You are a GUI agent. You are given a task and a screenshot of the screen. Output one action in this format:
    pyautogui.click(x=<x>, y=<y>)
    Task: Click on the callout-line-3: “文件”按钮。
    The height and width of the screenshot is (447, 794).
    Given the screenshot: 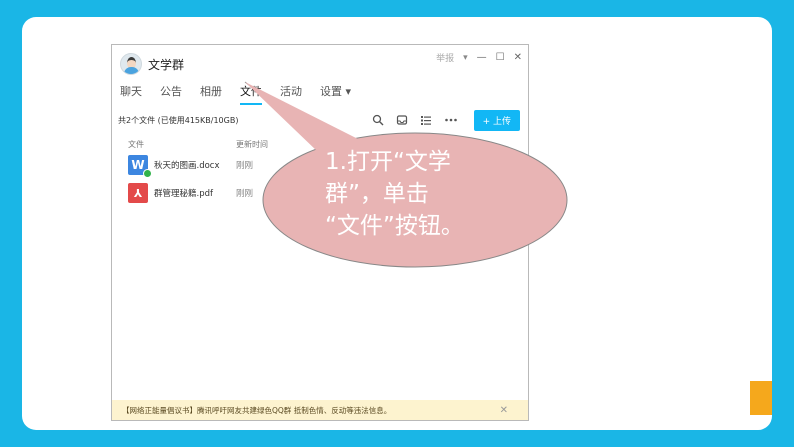 What is the action you would take?
    pyautogui.click(x=394, y=226)
    